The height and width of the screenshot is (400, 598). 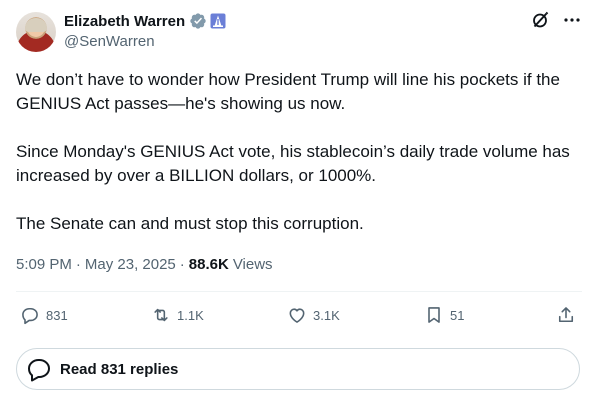 I want to click on tweet-time: 5:09 PM, so click(x=44, y=264).